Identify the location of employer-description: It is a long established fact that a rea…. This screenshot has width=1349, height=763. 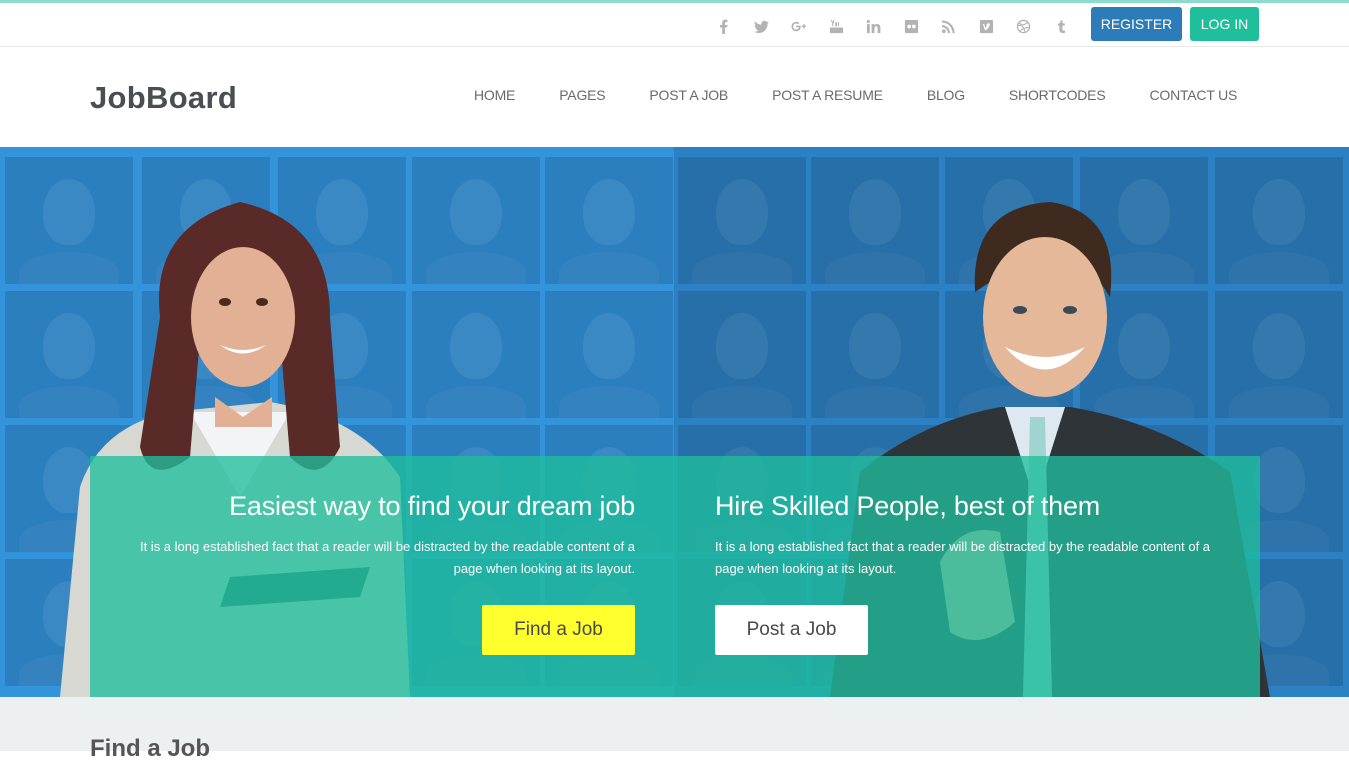
(963, 557).